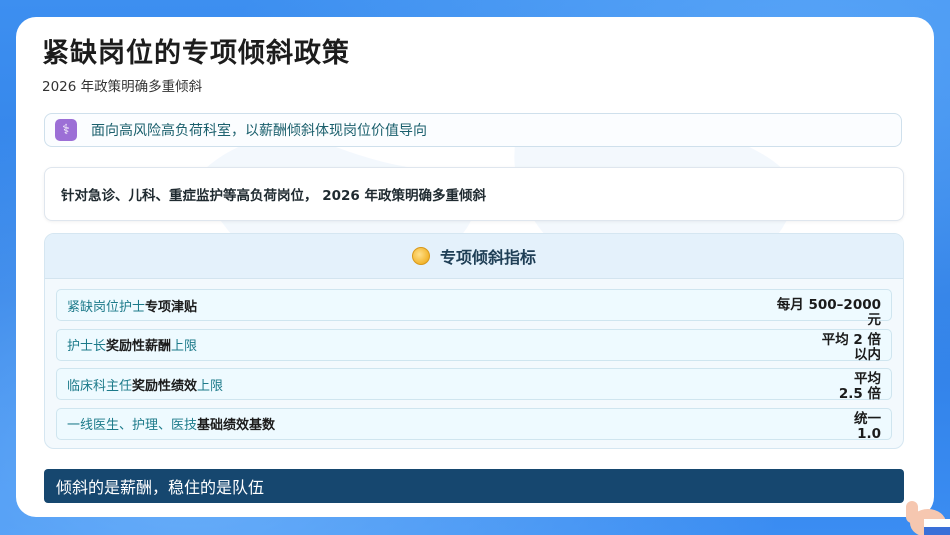 Image resolution: width=950 pixels, height=535 pixels. Describe the element at coordinates (928, 518) in the screenshot. I see `hand-pointer-icon` at that location.